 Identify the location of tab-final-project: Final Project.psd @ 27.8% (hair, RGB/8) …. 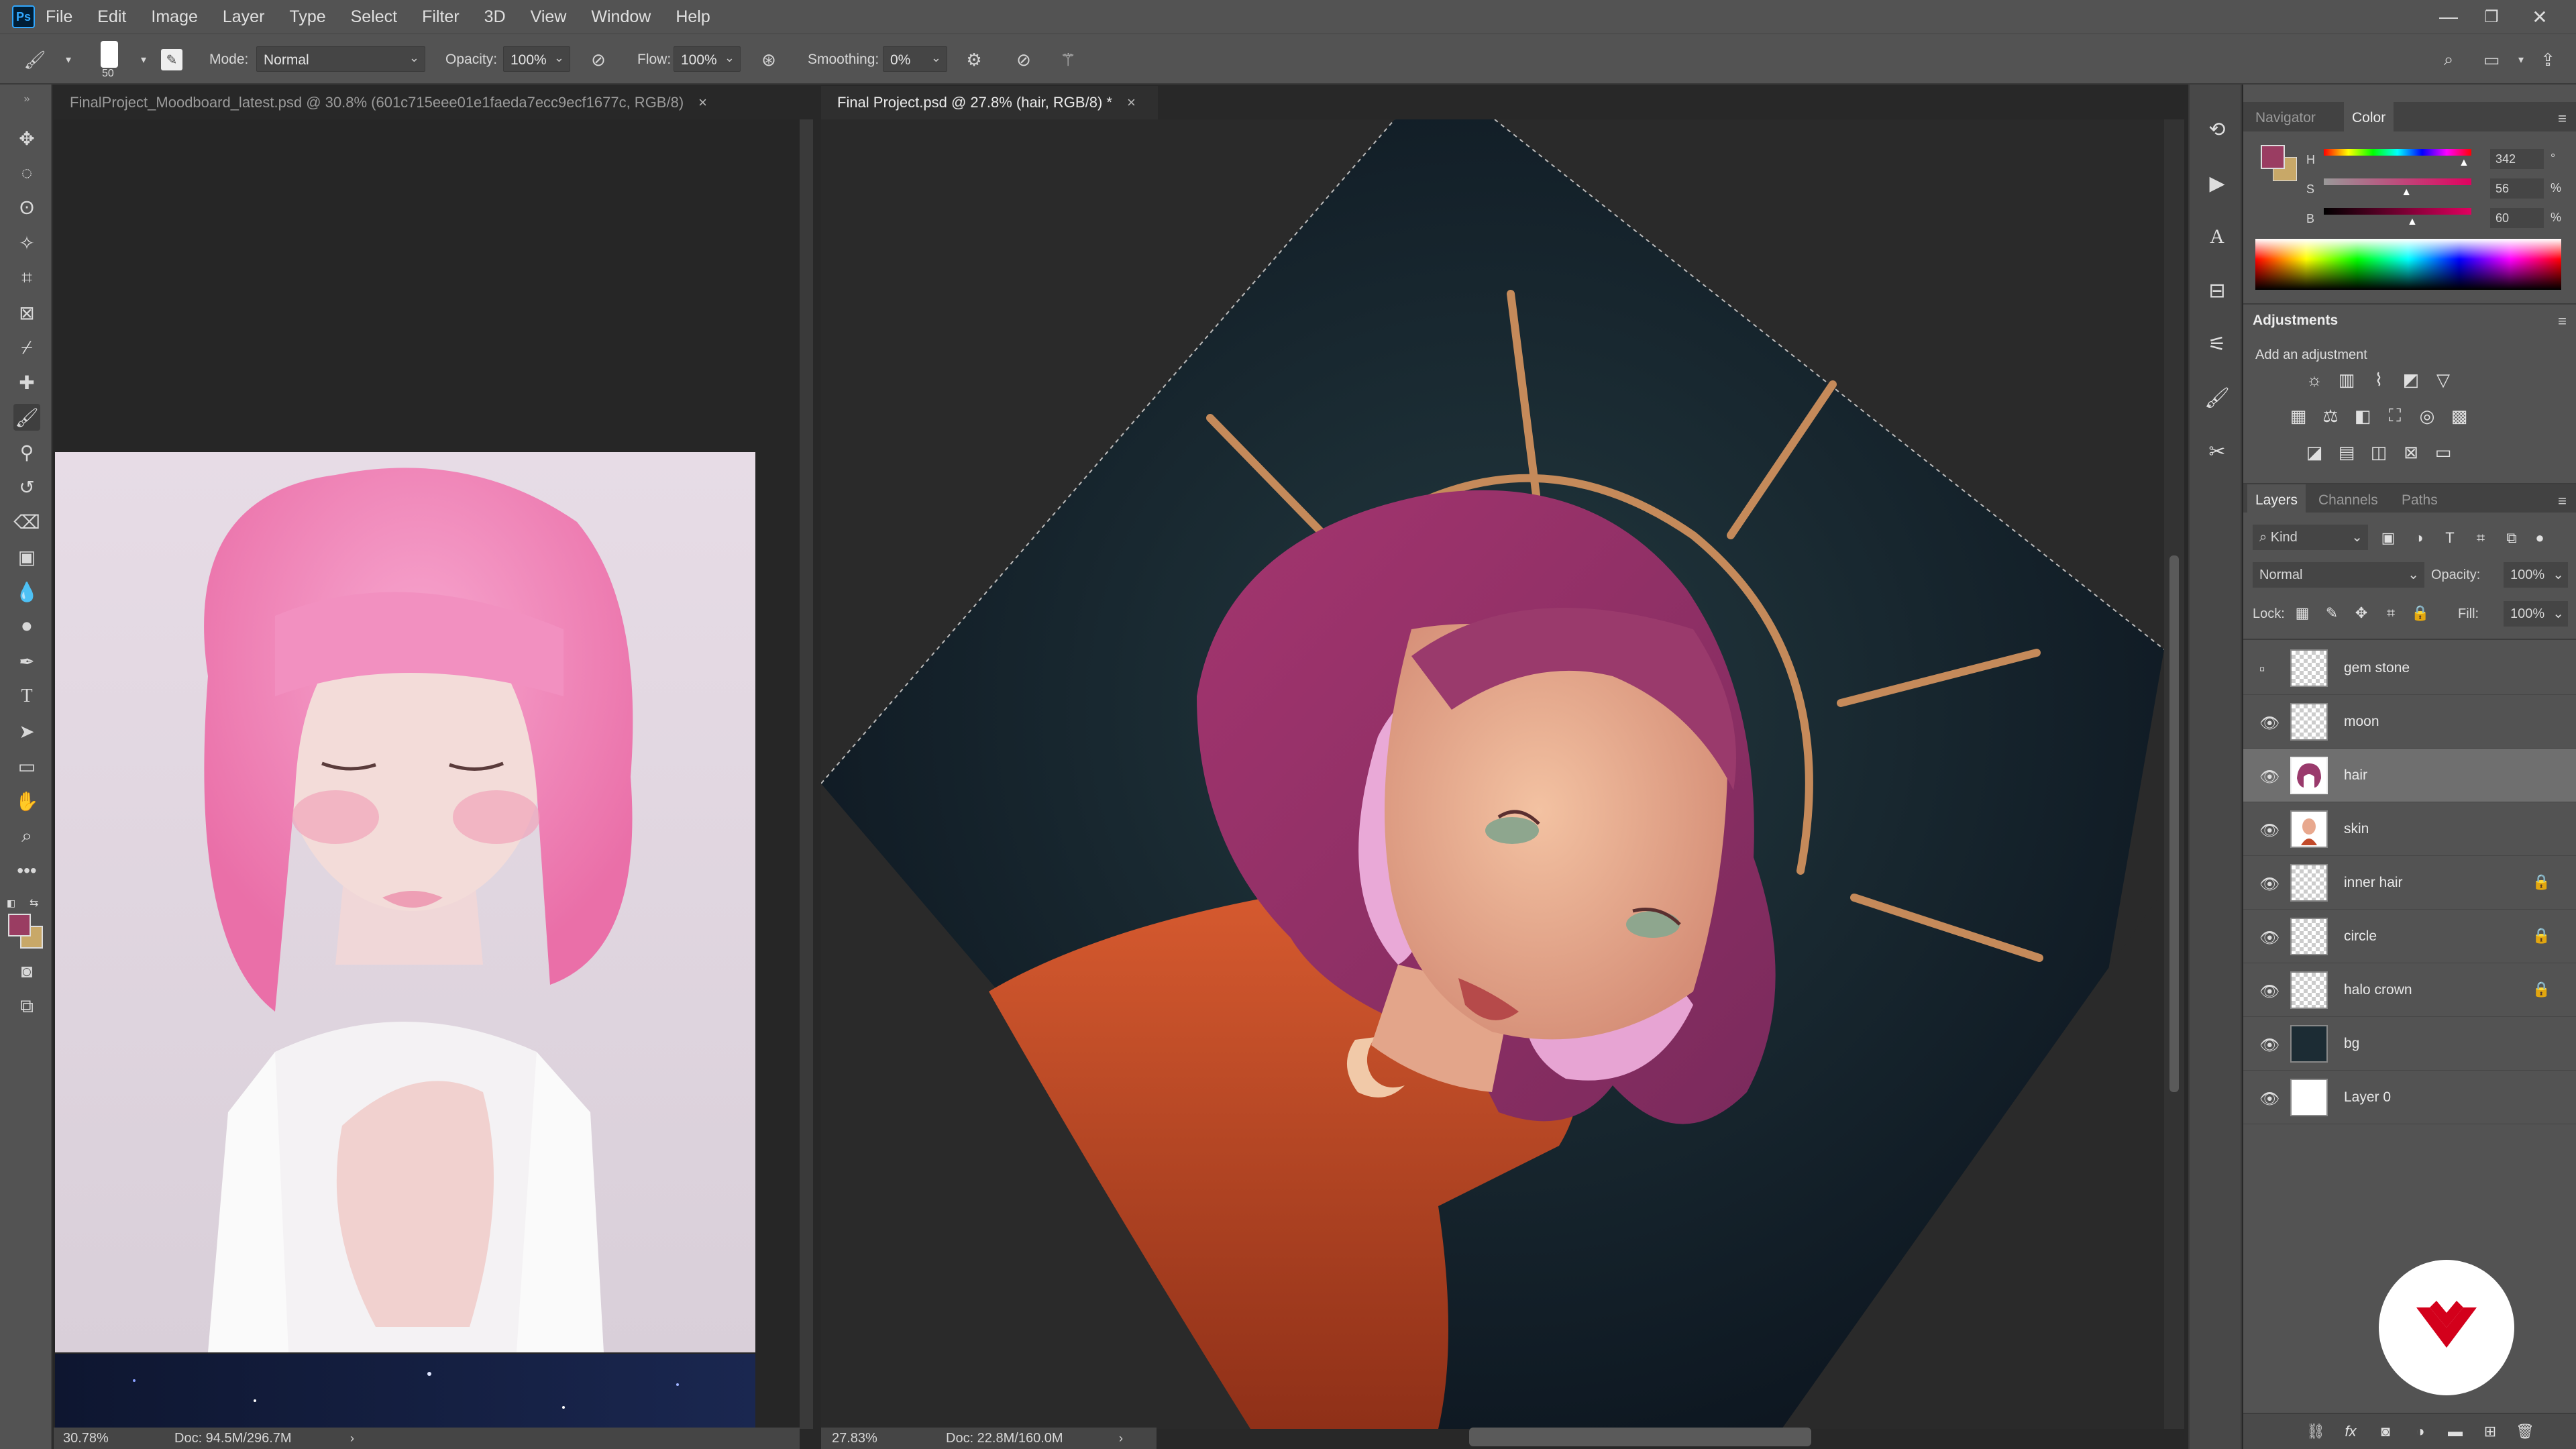
(989, 102).